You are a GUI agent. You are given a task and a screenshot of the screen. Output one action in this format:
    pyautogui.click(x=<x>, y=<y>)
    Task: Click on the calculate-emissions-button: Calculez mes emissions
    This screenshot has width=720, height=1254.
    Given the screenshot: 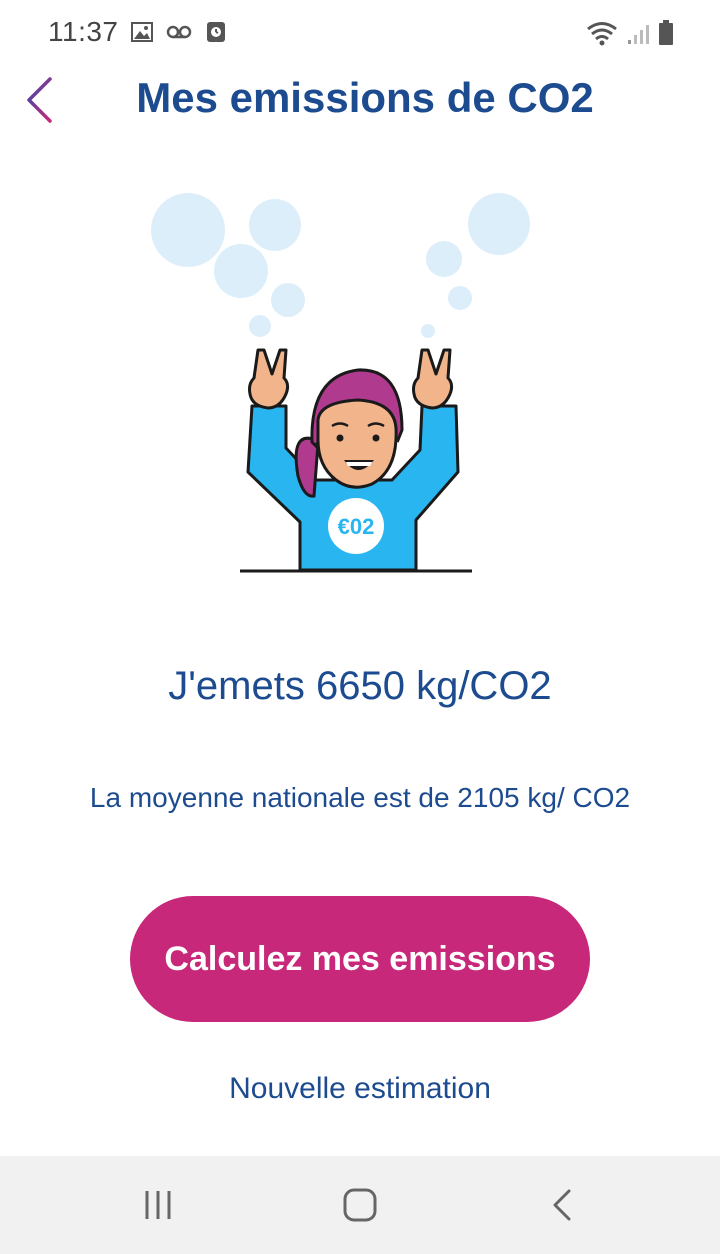 What is the action you would take?
    pyautogui.click(x=360, y=959)
    